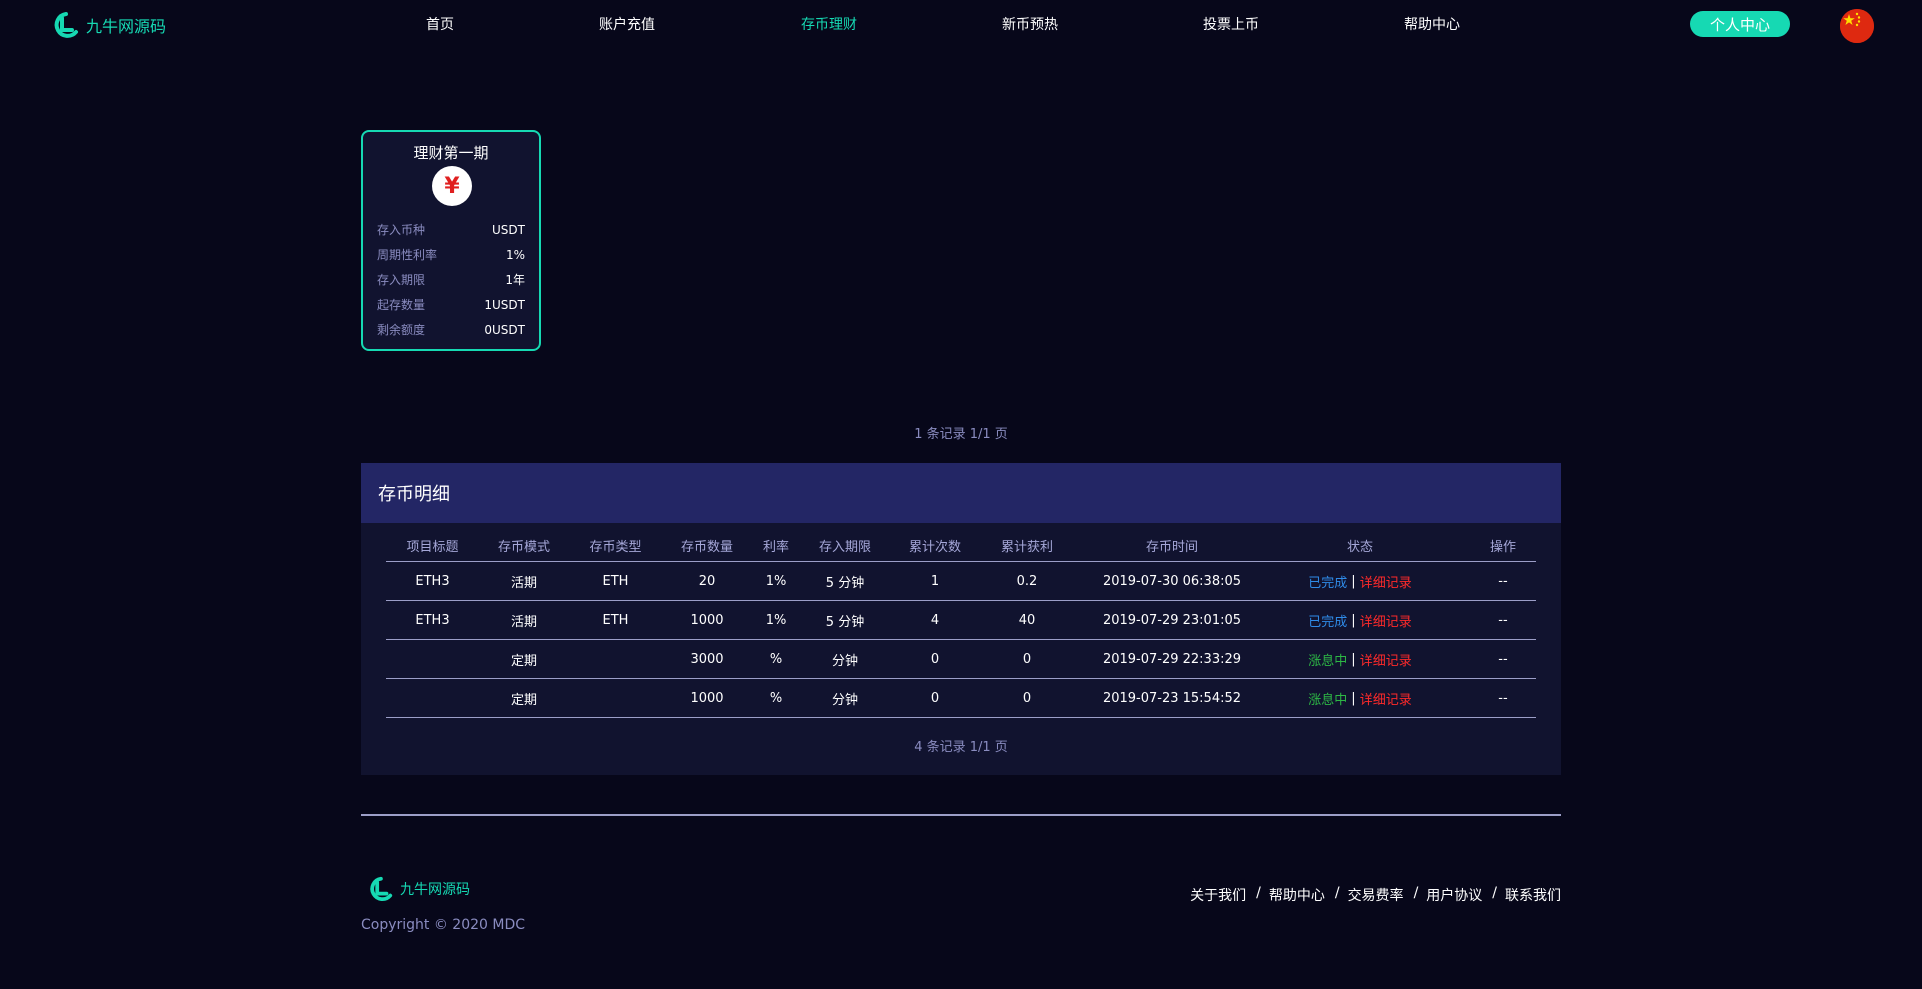  What do you see at coordinates (407, 255) in the screenshot?
I see `product-label: 周期性利率` at bounding box center [407, 255].